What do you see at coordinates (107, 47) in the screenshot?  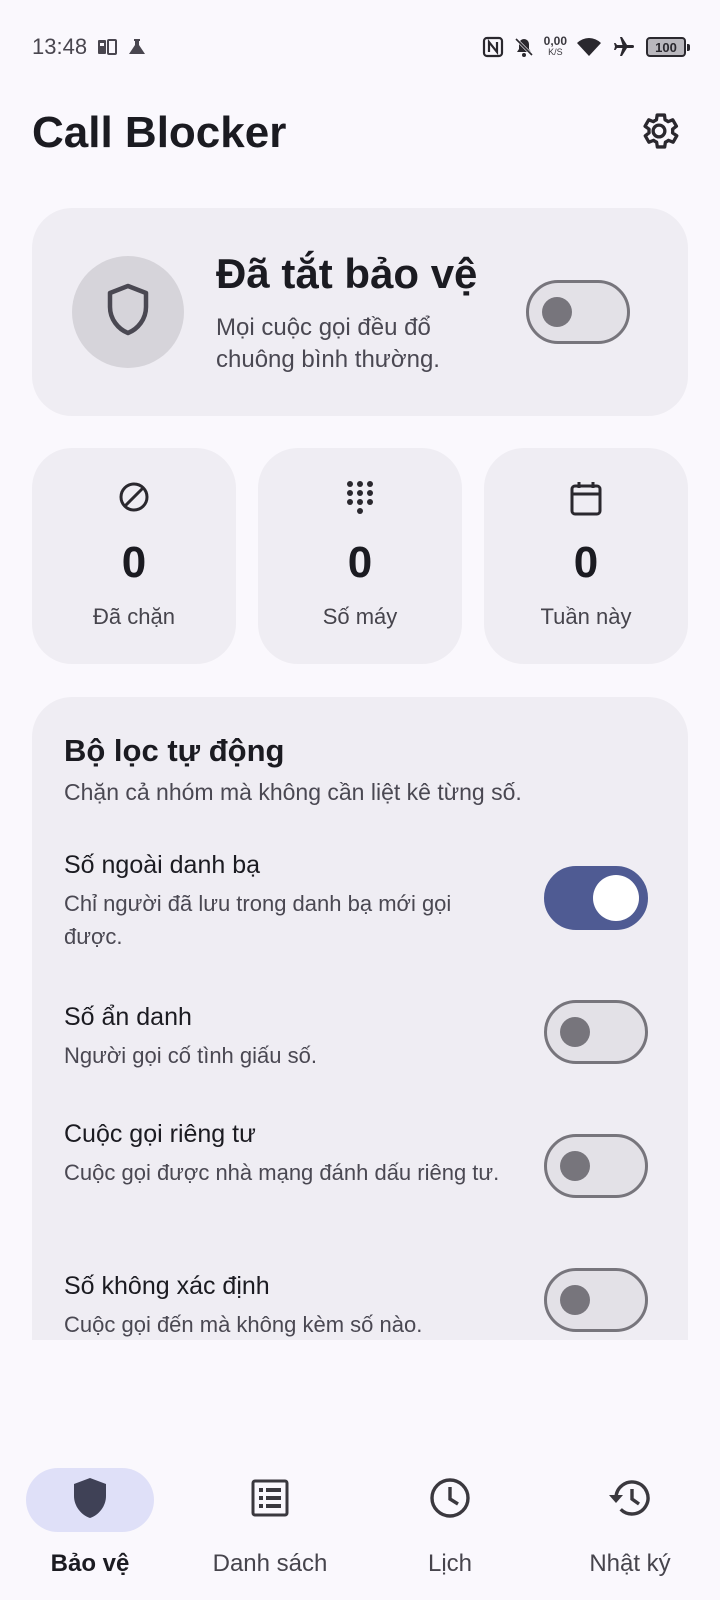 I see `app-notification-icon` at bounding box center [107, 47].